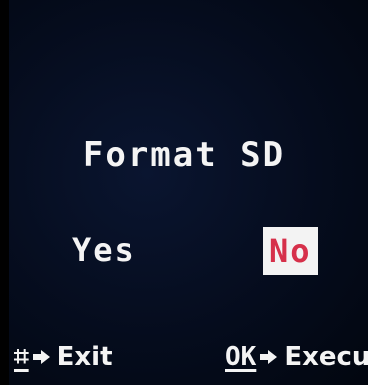  What do you see at coordinates (290, 251) in the screenshot?
I see `option-no-selected: No` at bounding box center [290, 251].